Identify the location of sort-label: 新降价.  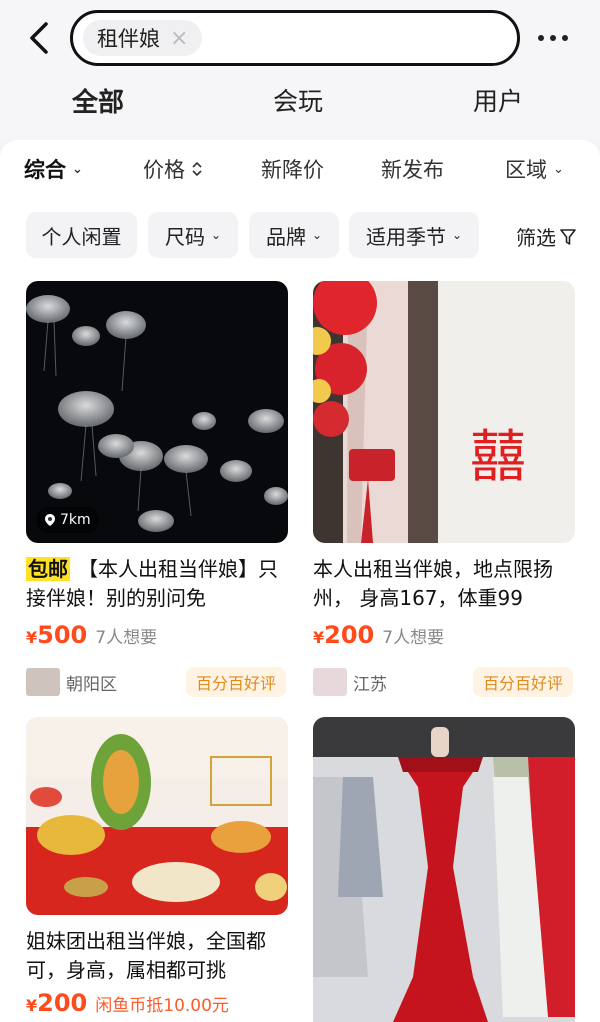
(292, 170).